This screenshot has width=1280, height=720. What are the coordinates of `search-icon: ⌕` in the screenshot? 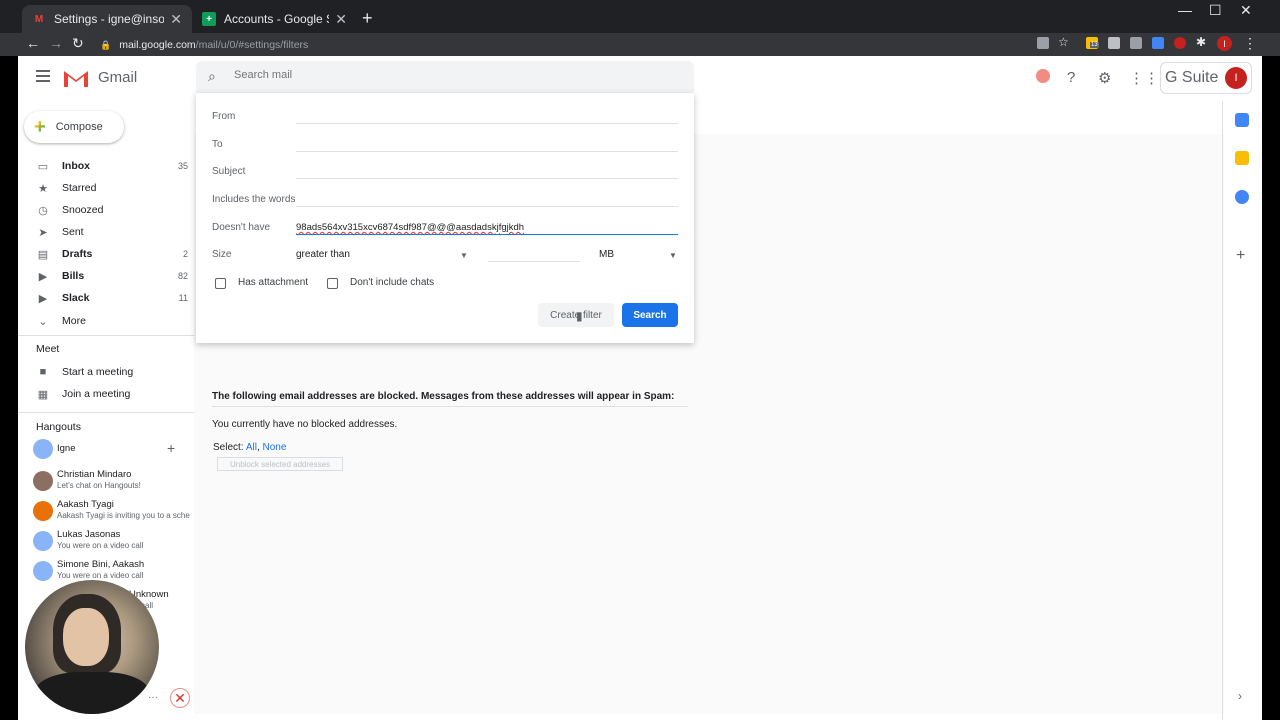 It's located at (212, 76).